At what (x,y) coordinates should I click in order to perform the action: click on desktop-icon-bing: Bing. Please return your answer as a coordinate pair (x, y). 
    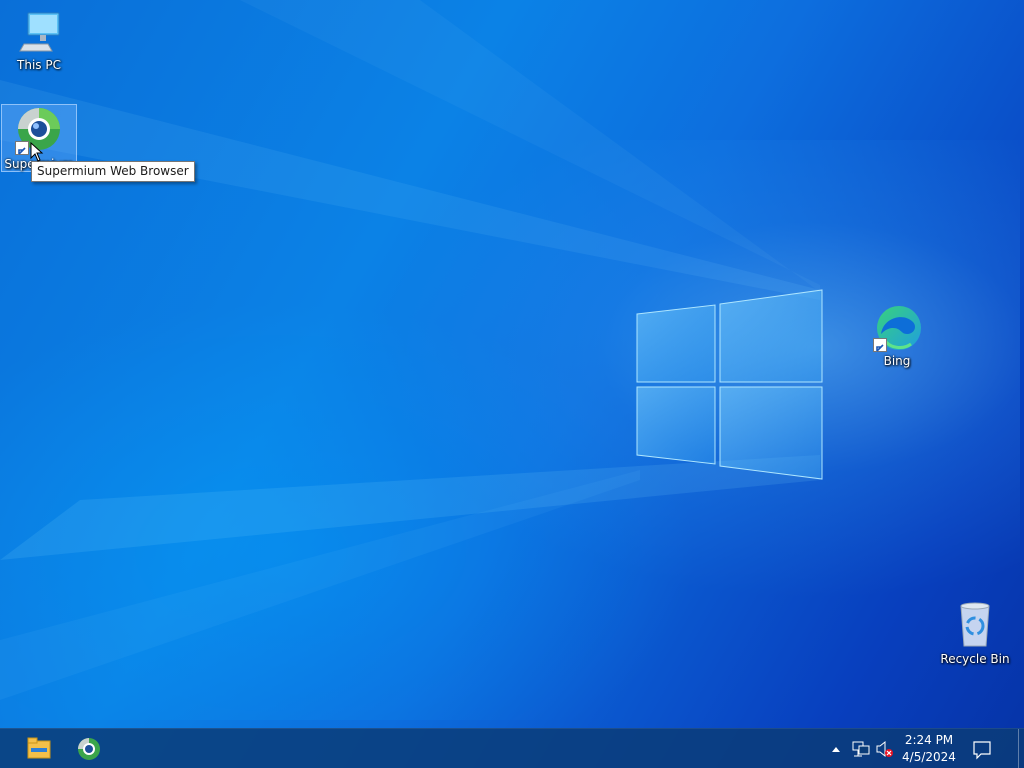
    Looking at the image, I should click on (897, 336).